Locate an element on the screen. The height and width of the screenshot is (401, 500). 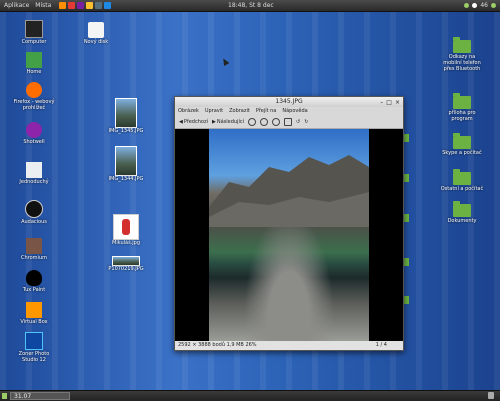
desktop-item-virtualbox: Virtual Box is located at coordinates (34, 313).